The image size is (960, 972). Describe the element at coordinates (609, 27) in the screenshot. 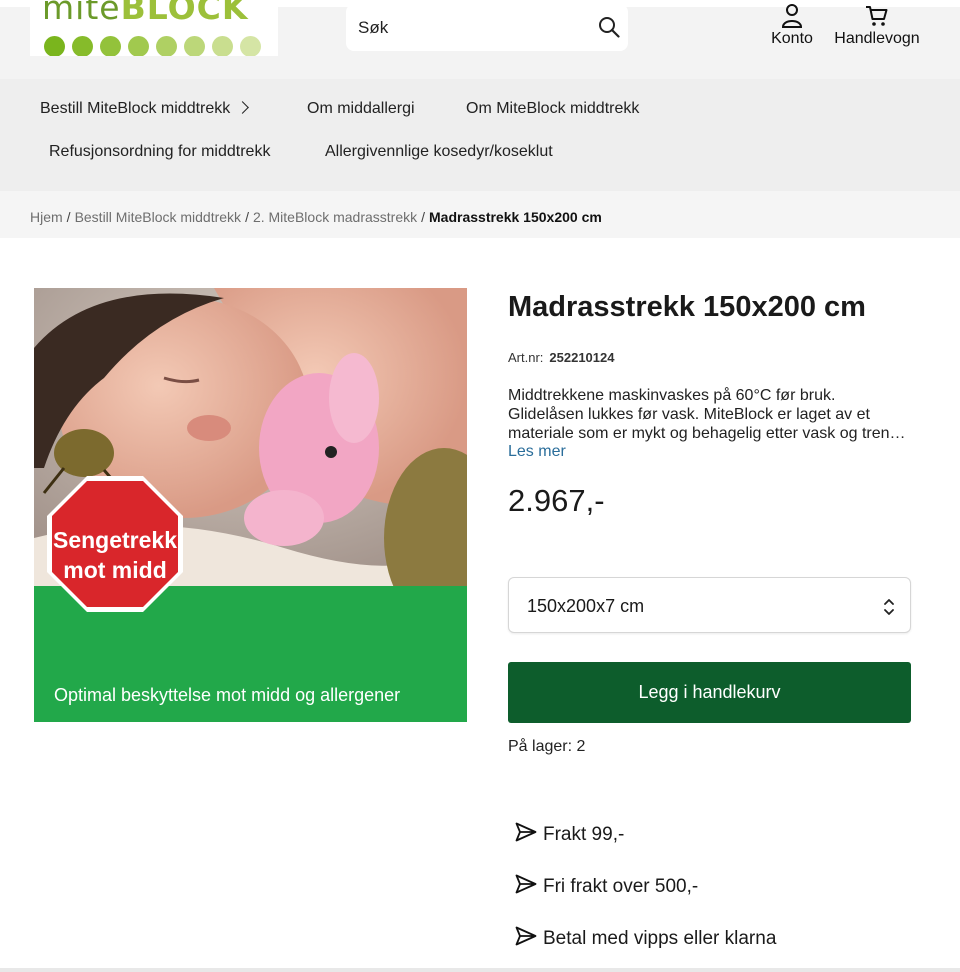

I see `search-icon` at that location.